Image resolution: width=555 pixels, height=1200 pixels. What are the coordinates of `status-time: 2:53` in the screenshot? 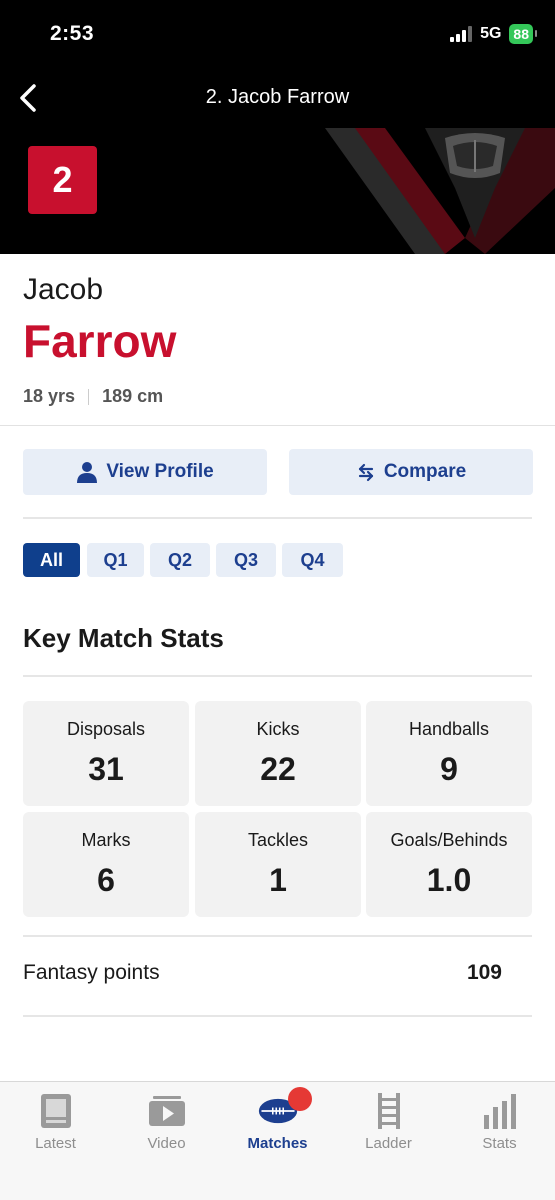 It's located at (72, 33).